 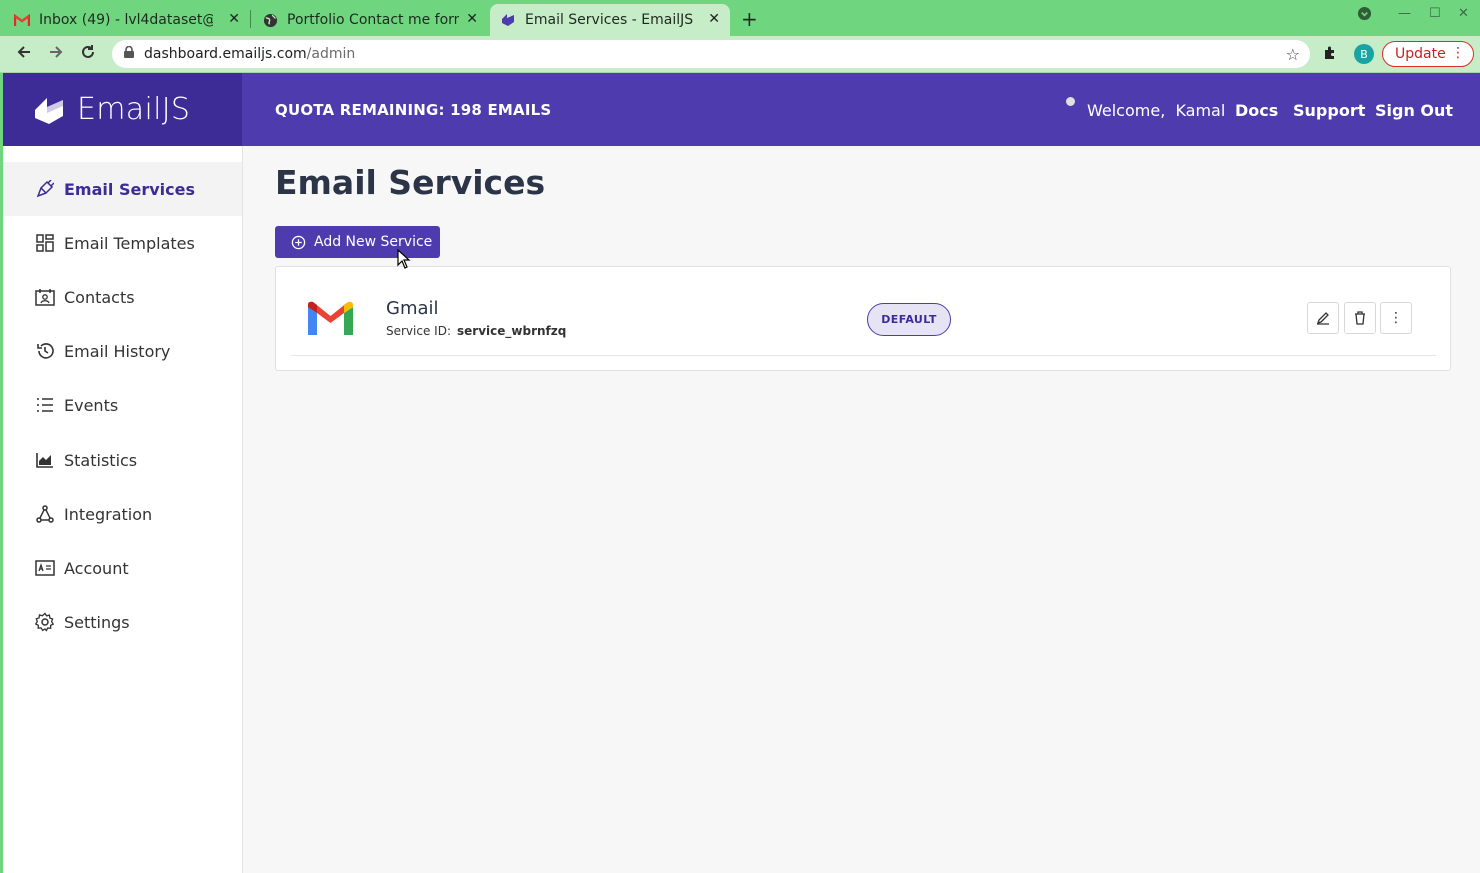 What do you see at coordinates (91, 405) in the screenshot?
I see `sidebar-item-label: Events` at bounding box center [91, 405].